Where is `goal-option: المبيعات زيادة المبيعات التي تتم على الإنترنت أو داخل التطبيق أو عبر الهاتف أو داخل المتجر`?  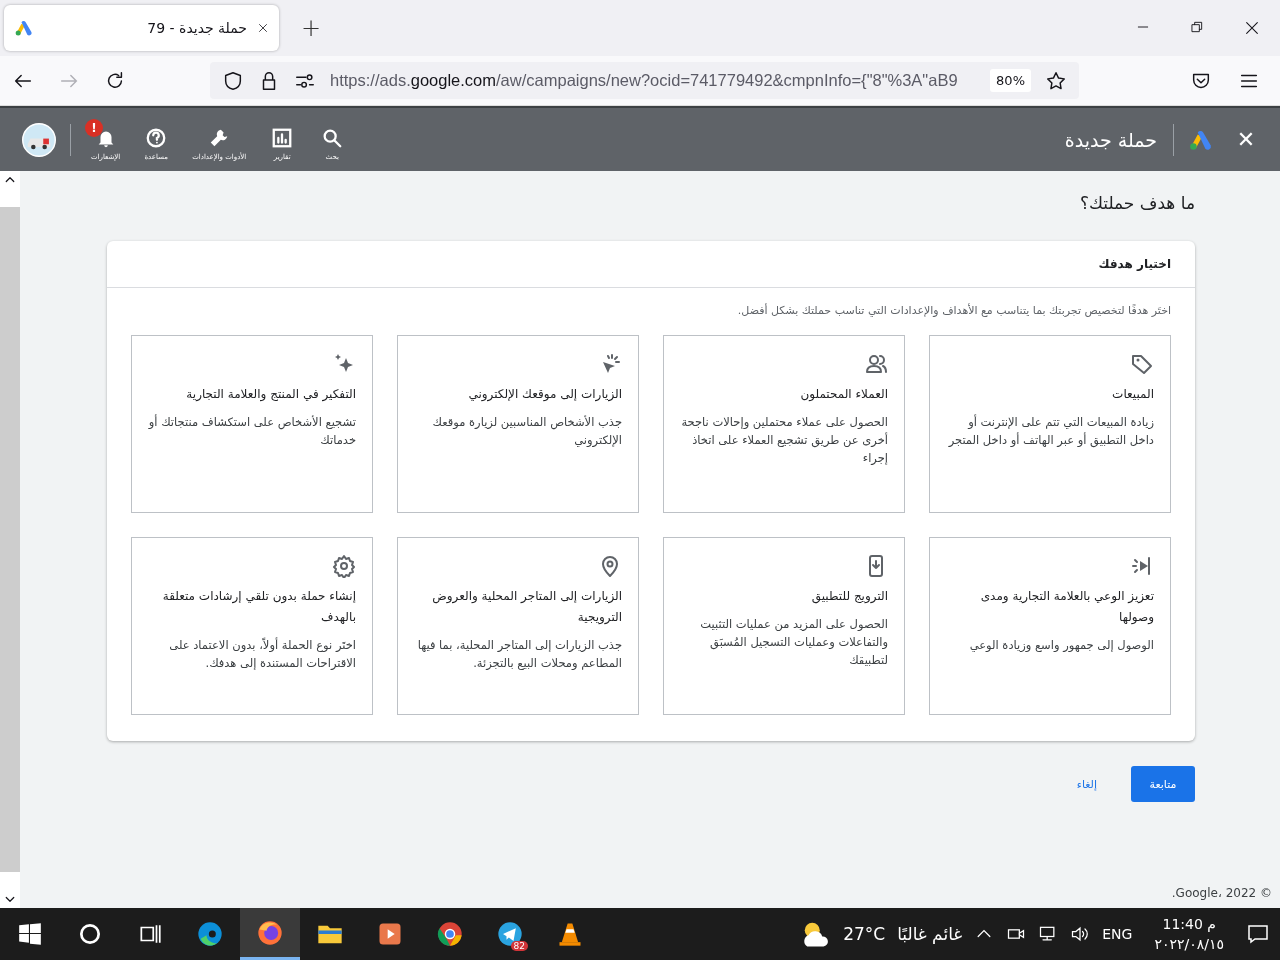
goal-option: المبيعات زيادة المبيعات التي تتم على الإنترنت أو داخل التطبيق أو عبر الهاتف أو داخل المتجر is located at coordinates (1050, 424).